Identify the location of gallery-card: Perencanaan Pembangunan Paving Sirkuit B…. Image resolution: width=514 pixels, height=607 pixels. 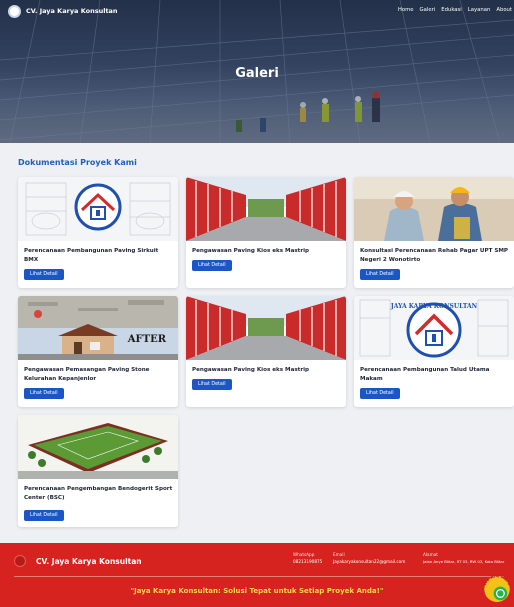
(98, 232).